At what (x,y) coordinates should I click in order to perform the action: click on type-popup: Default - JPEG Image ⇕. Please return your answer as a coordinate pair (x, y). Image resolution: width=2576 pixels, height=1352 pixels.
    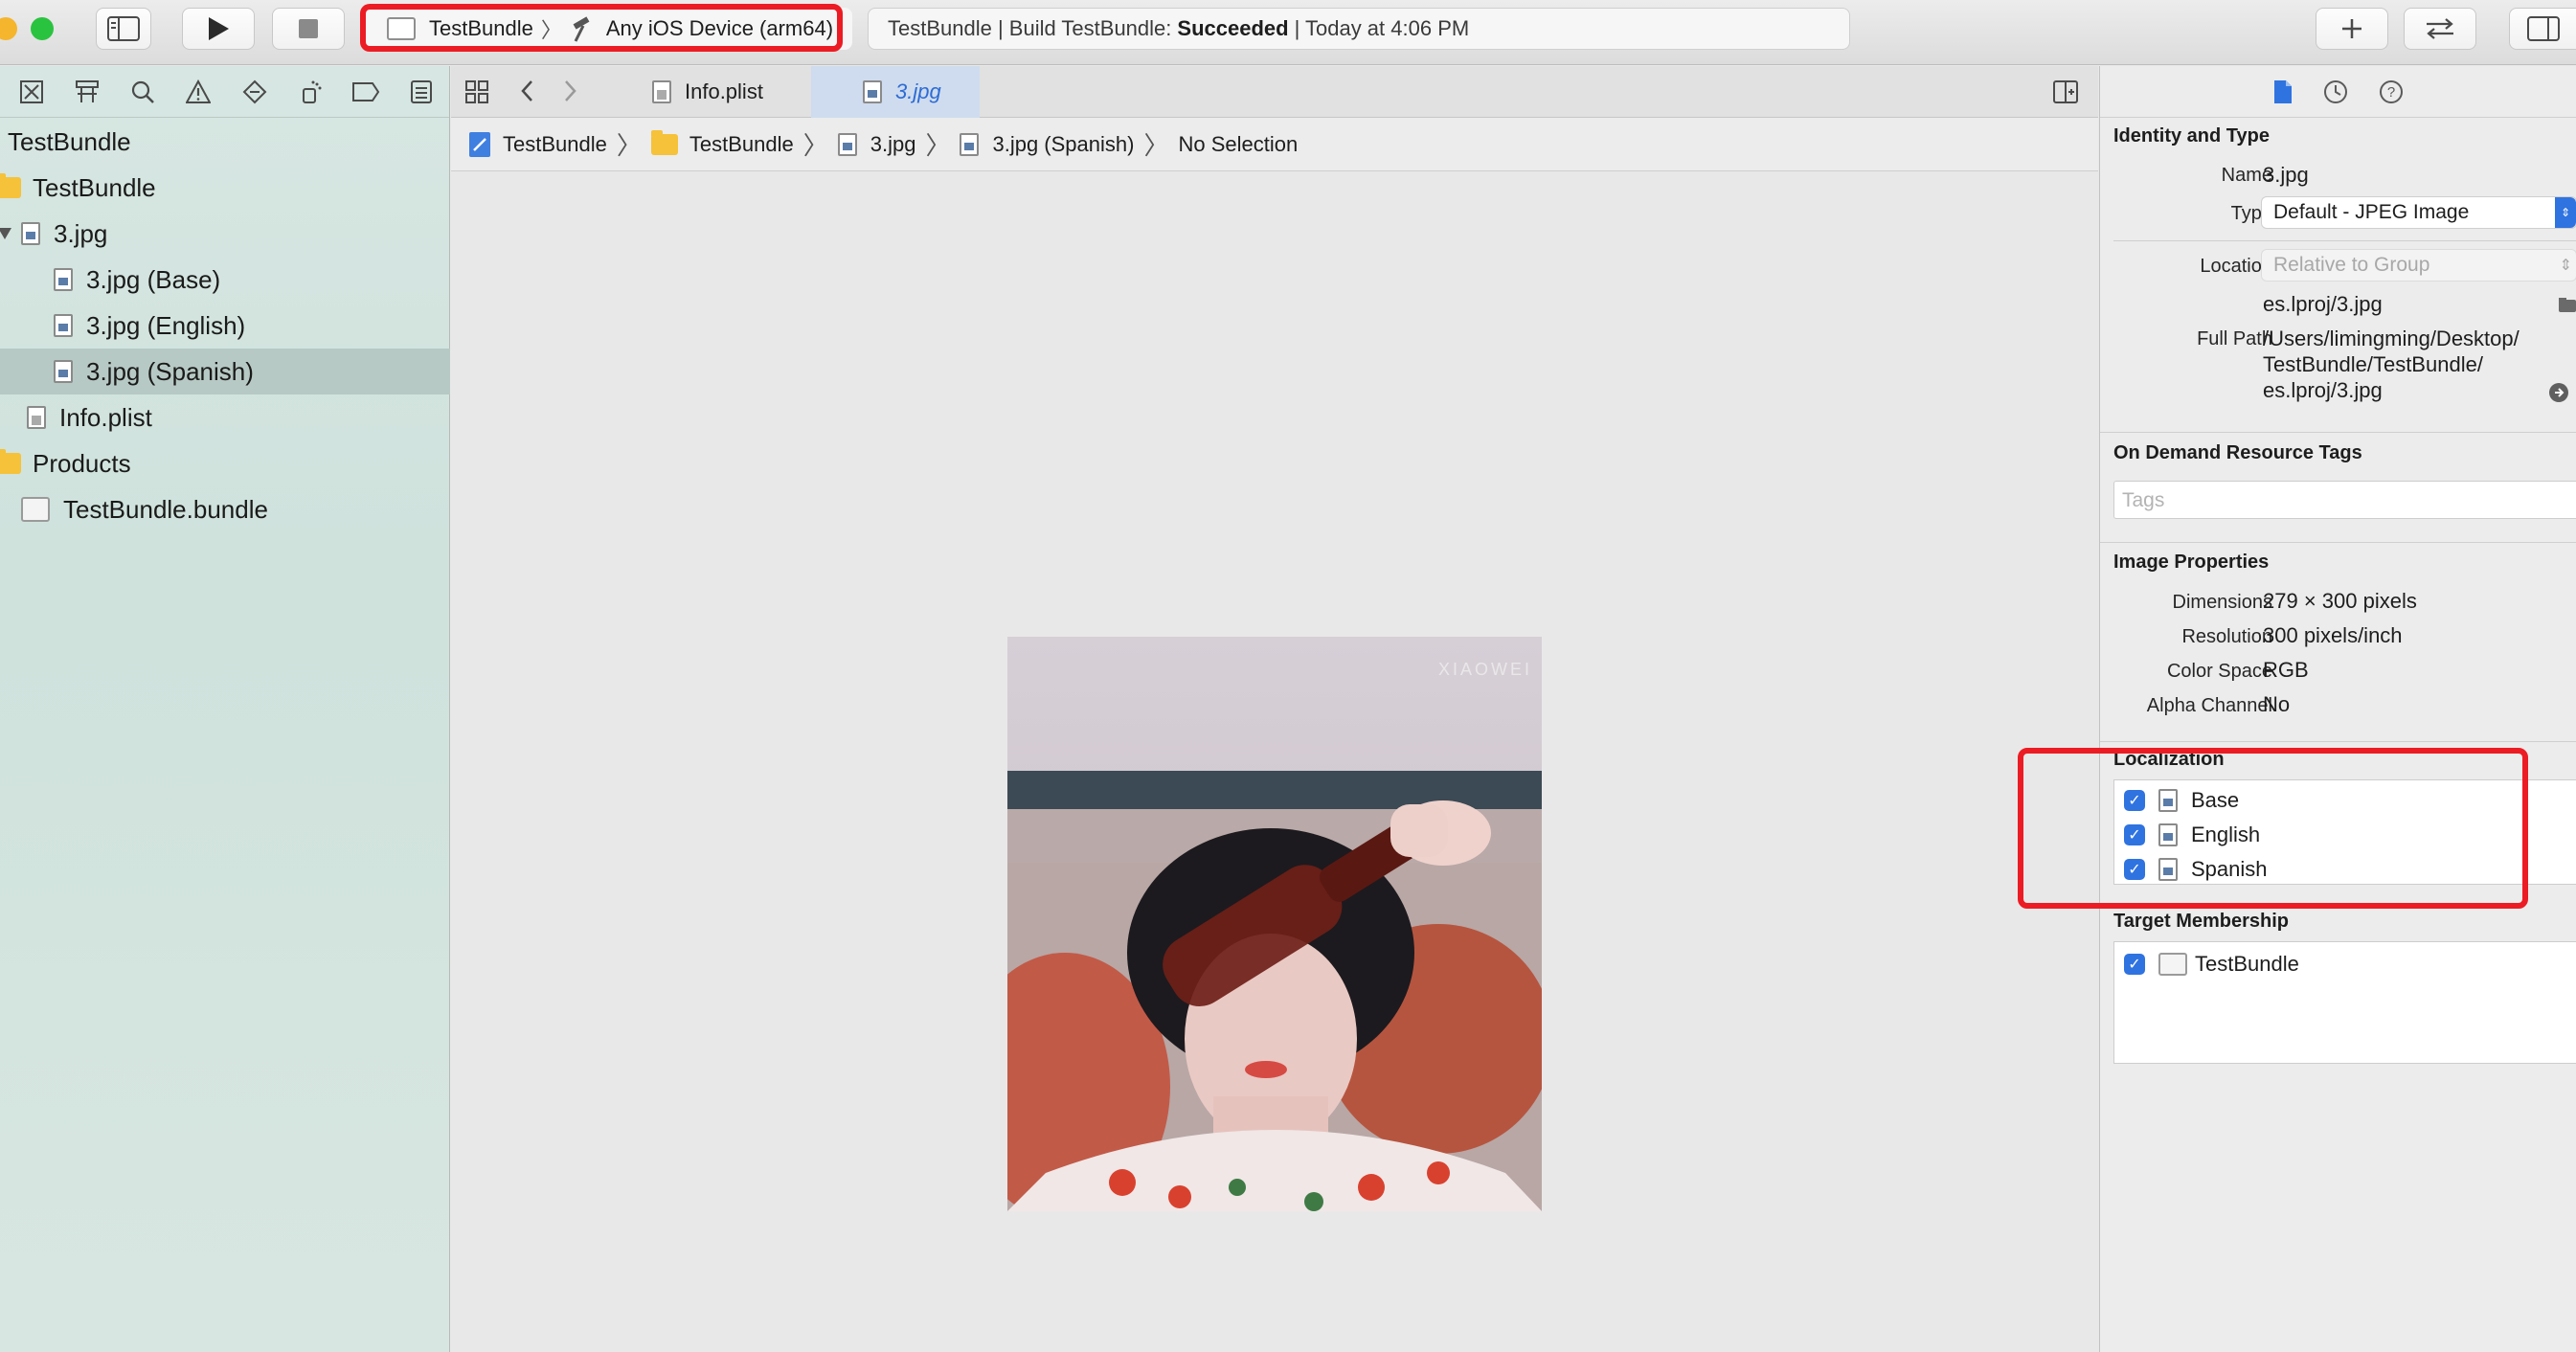
    Looking at the image, I should click on (2418, 212).